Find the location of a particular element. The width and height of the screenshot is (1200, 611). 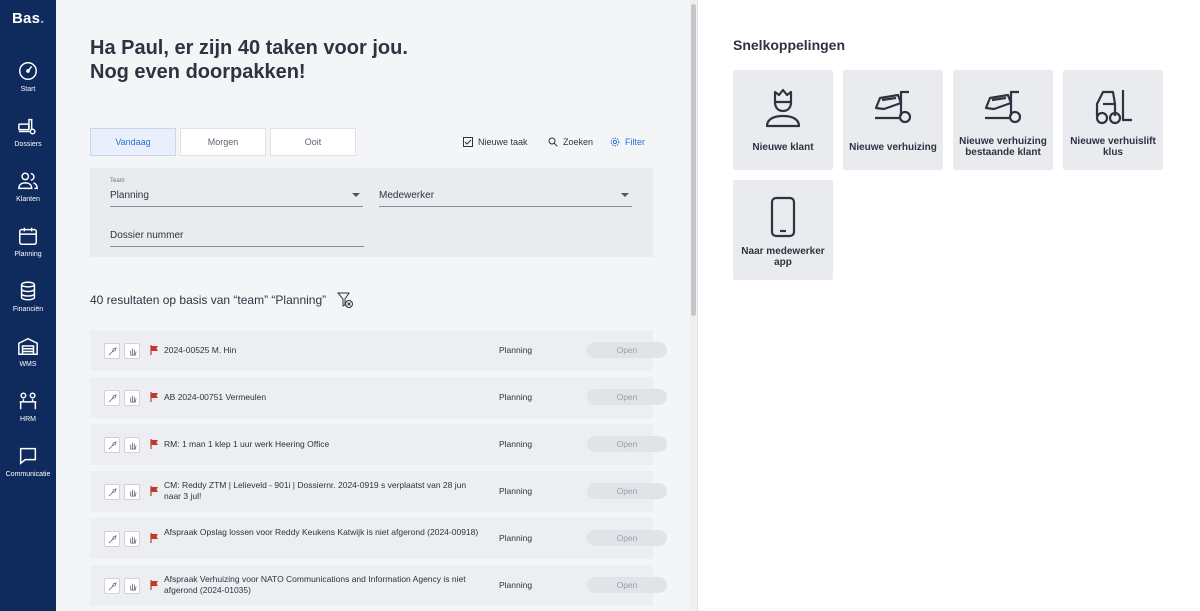

speedometer-icon is located at coordinates (28, 71).